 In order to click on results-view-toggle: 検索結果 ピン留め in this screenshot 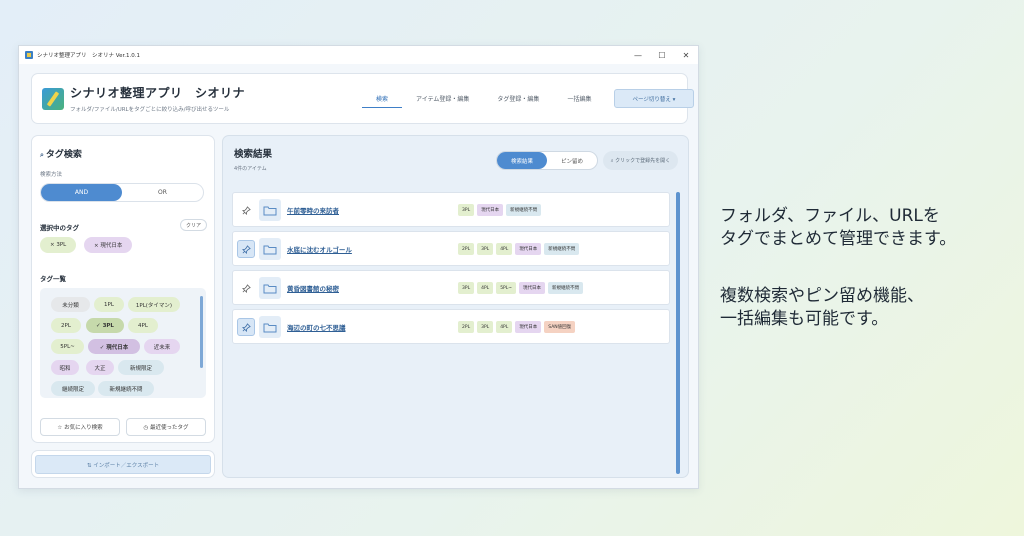, I will do `click(547, 160)`.